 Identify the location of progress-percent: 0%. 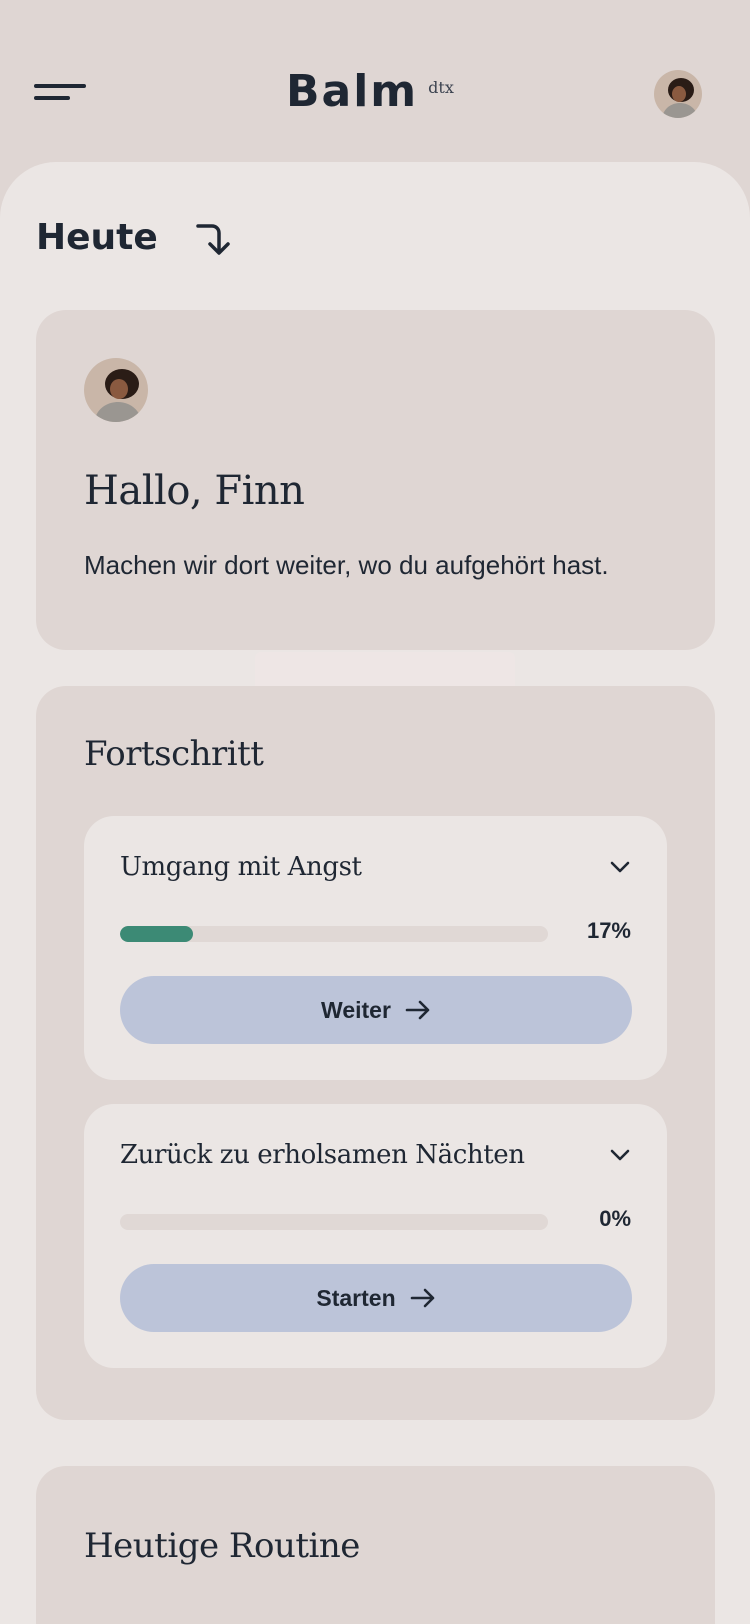
(615, 1218).